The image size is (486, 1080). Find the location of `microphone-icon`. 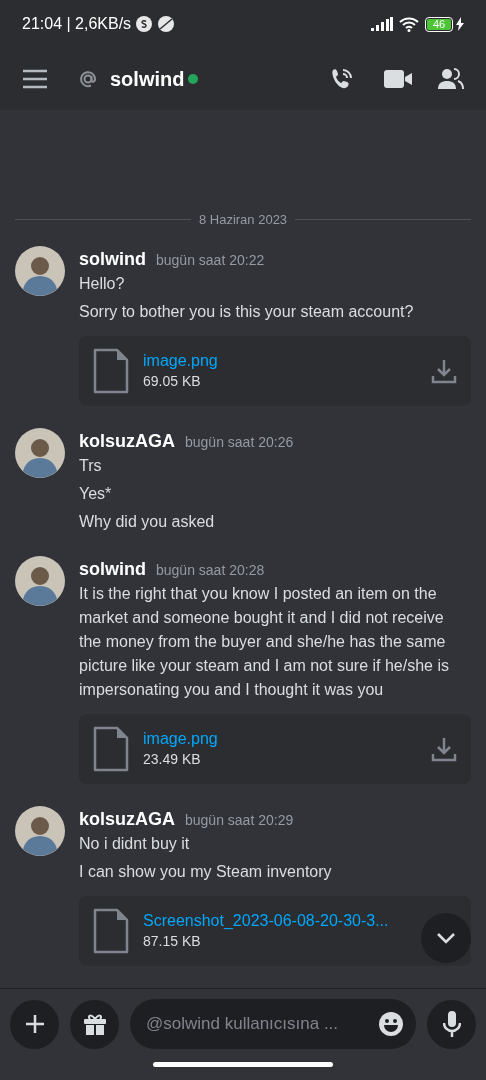

microphone-icon is located at coordinates (451, 1024).